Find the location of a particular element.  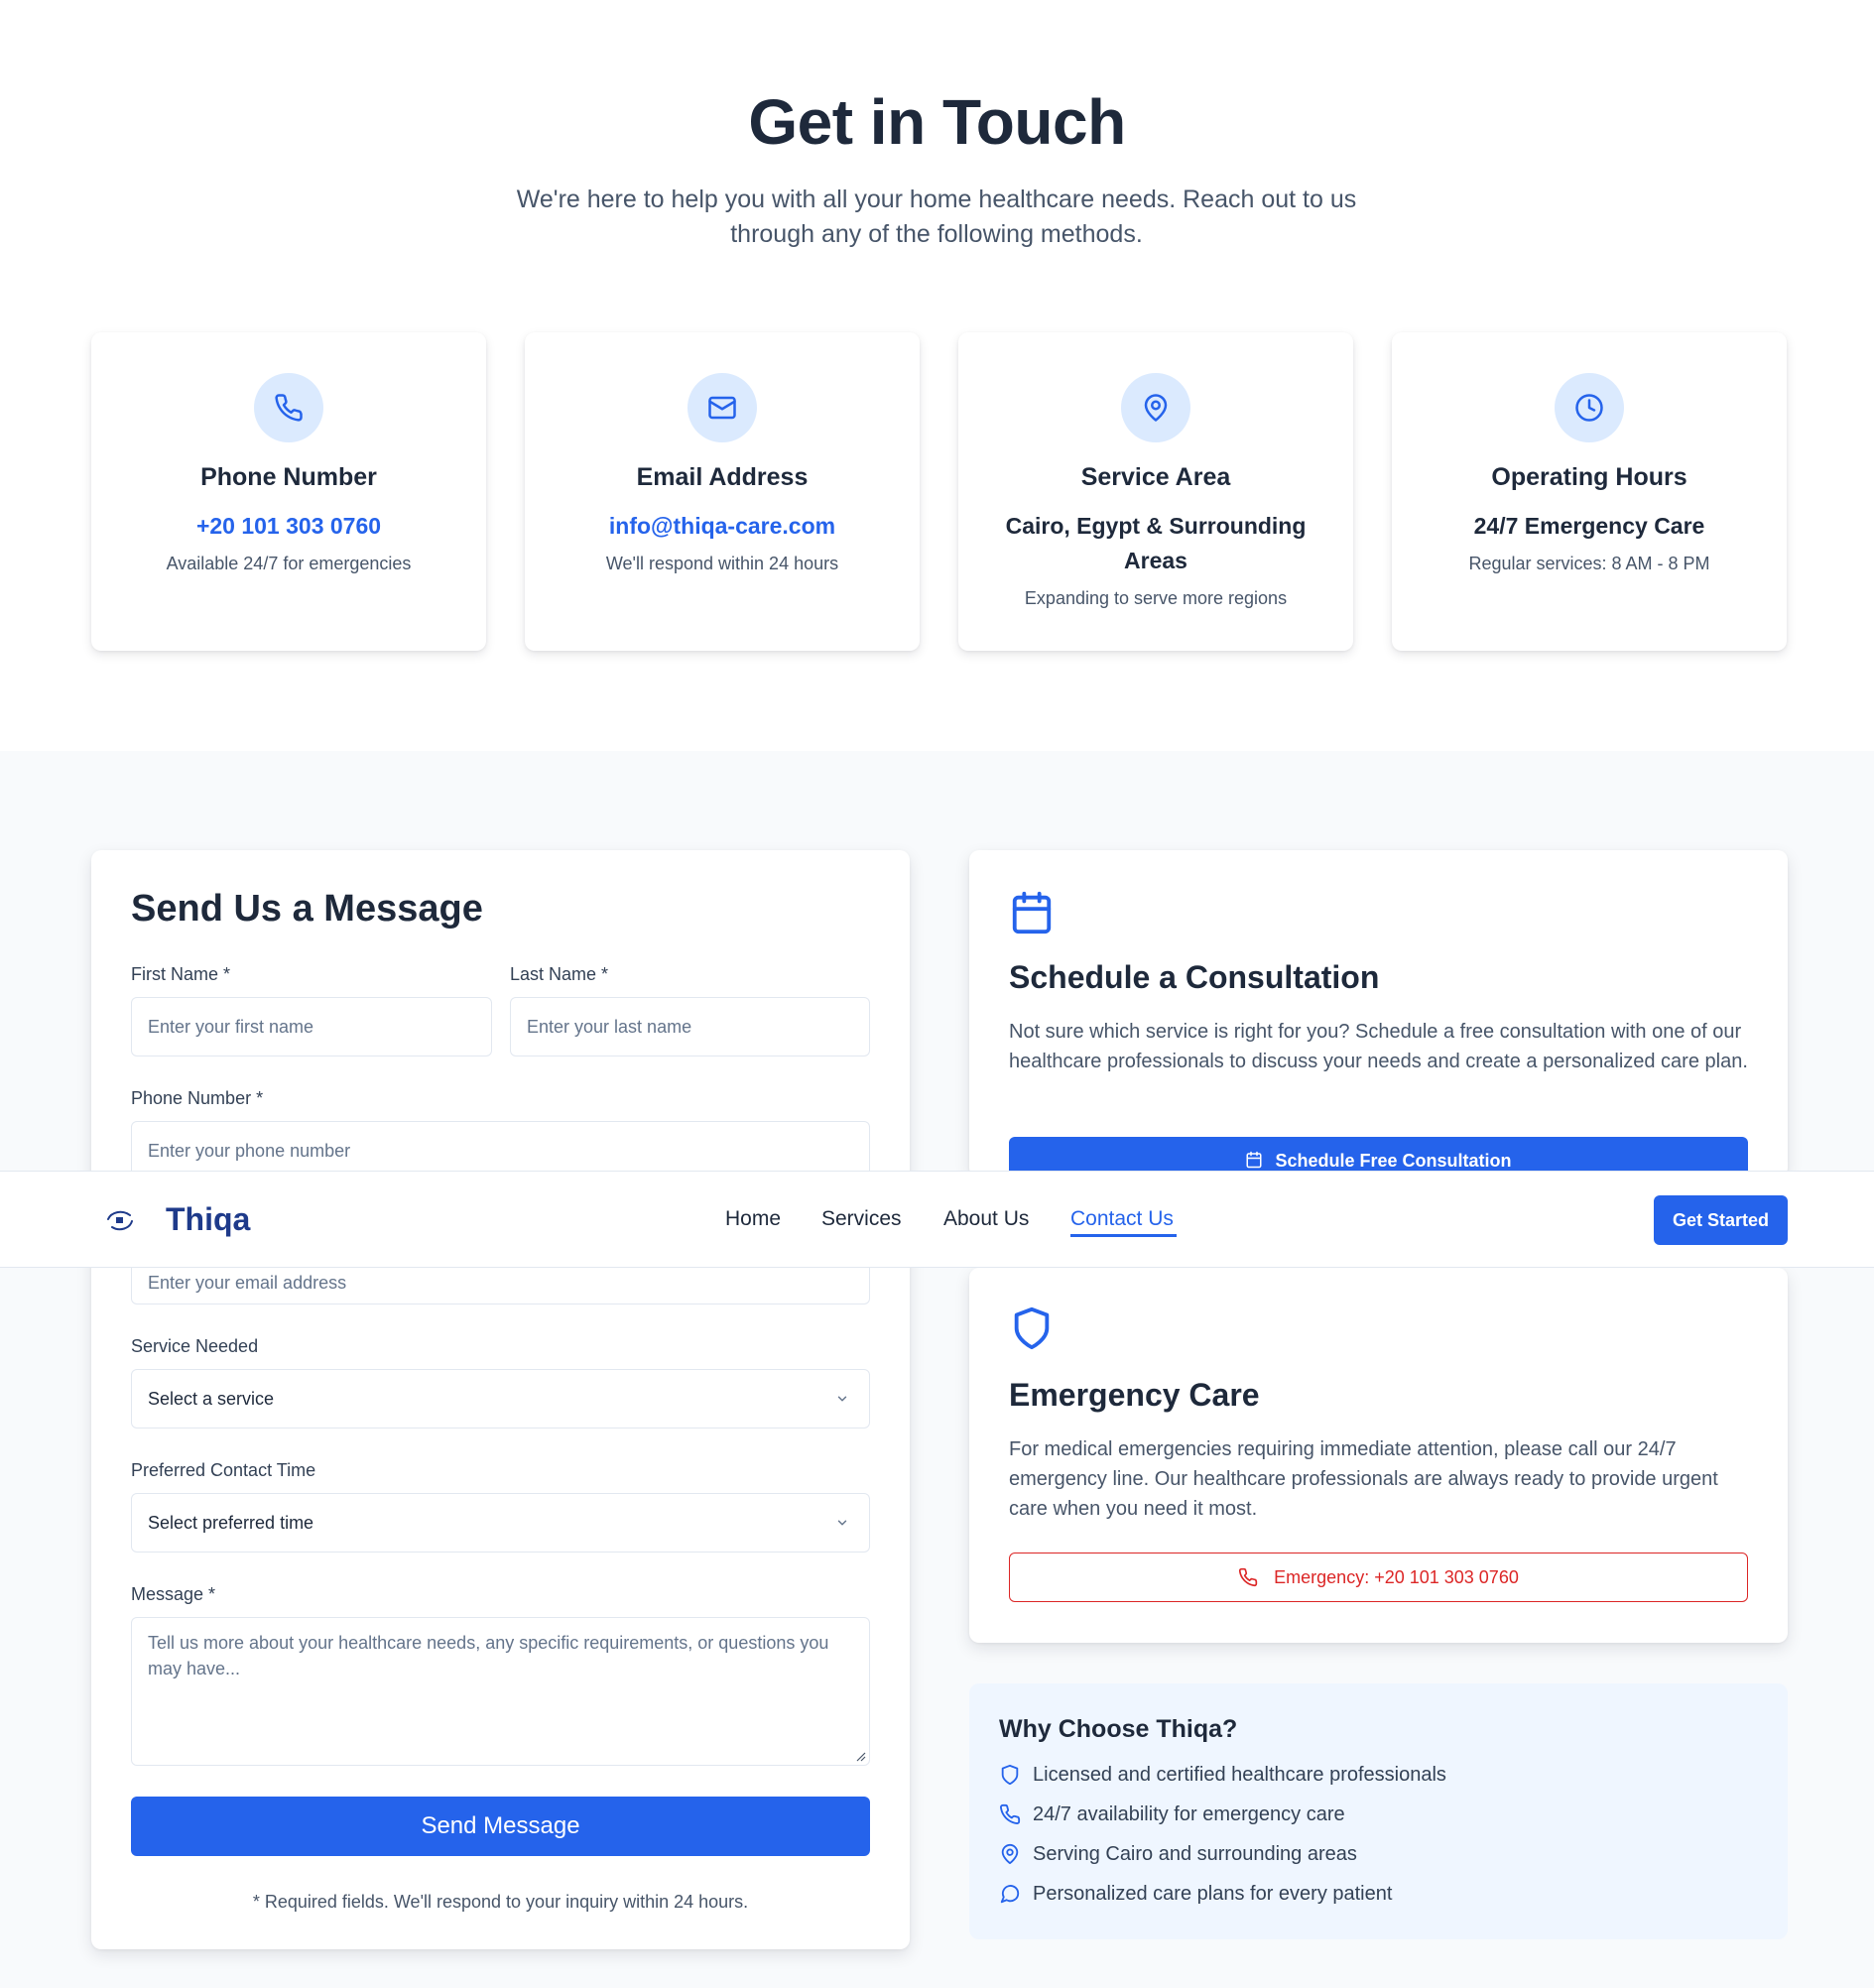

get-started-button: Get Started is located at coordinates (1721, 1220).